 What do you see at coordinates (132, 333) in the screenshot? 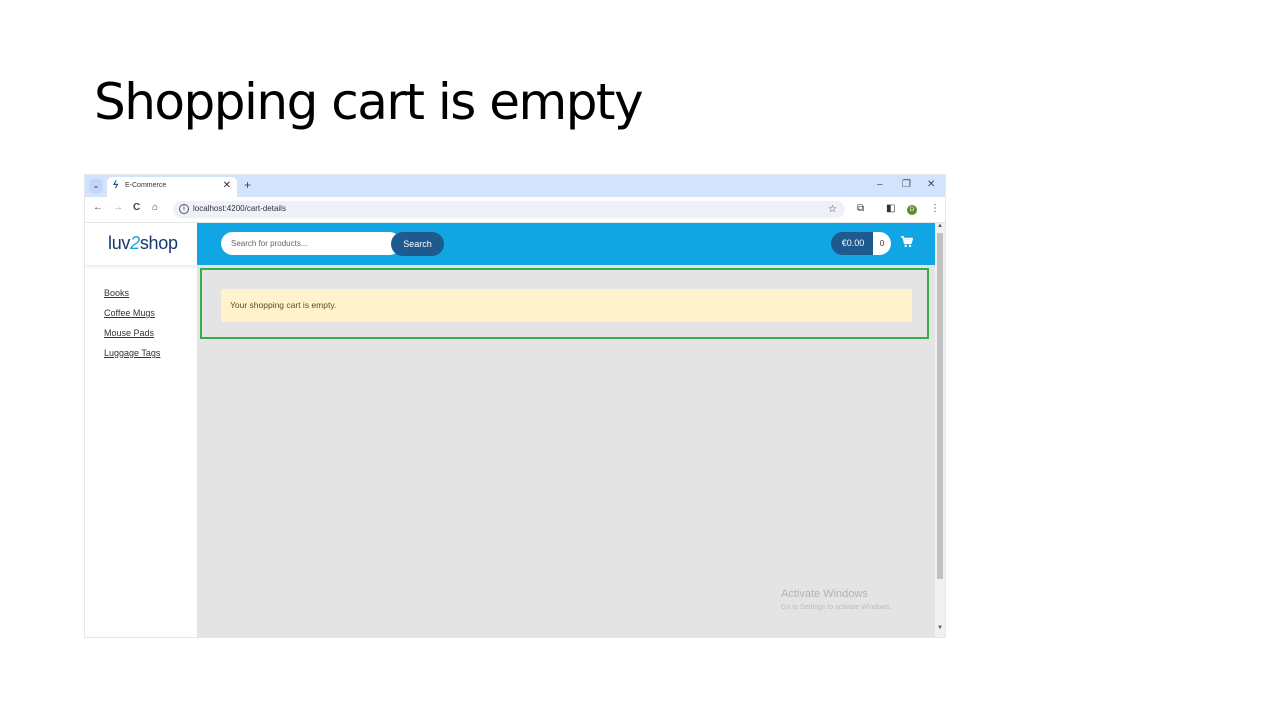
I see `sidebar-item-mouse-pads: Mouse Pads` at bounding box center [132, 333].